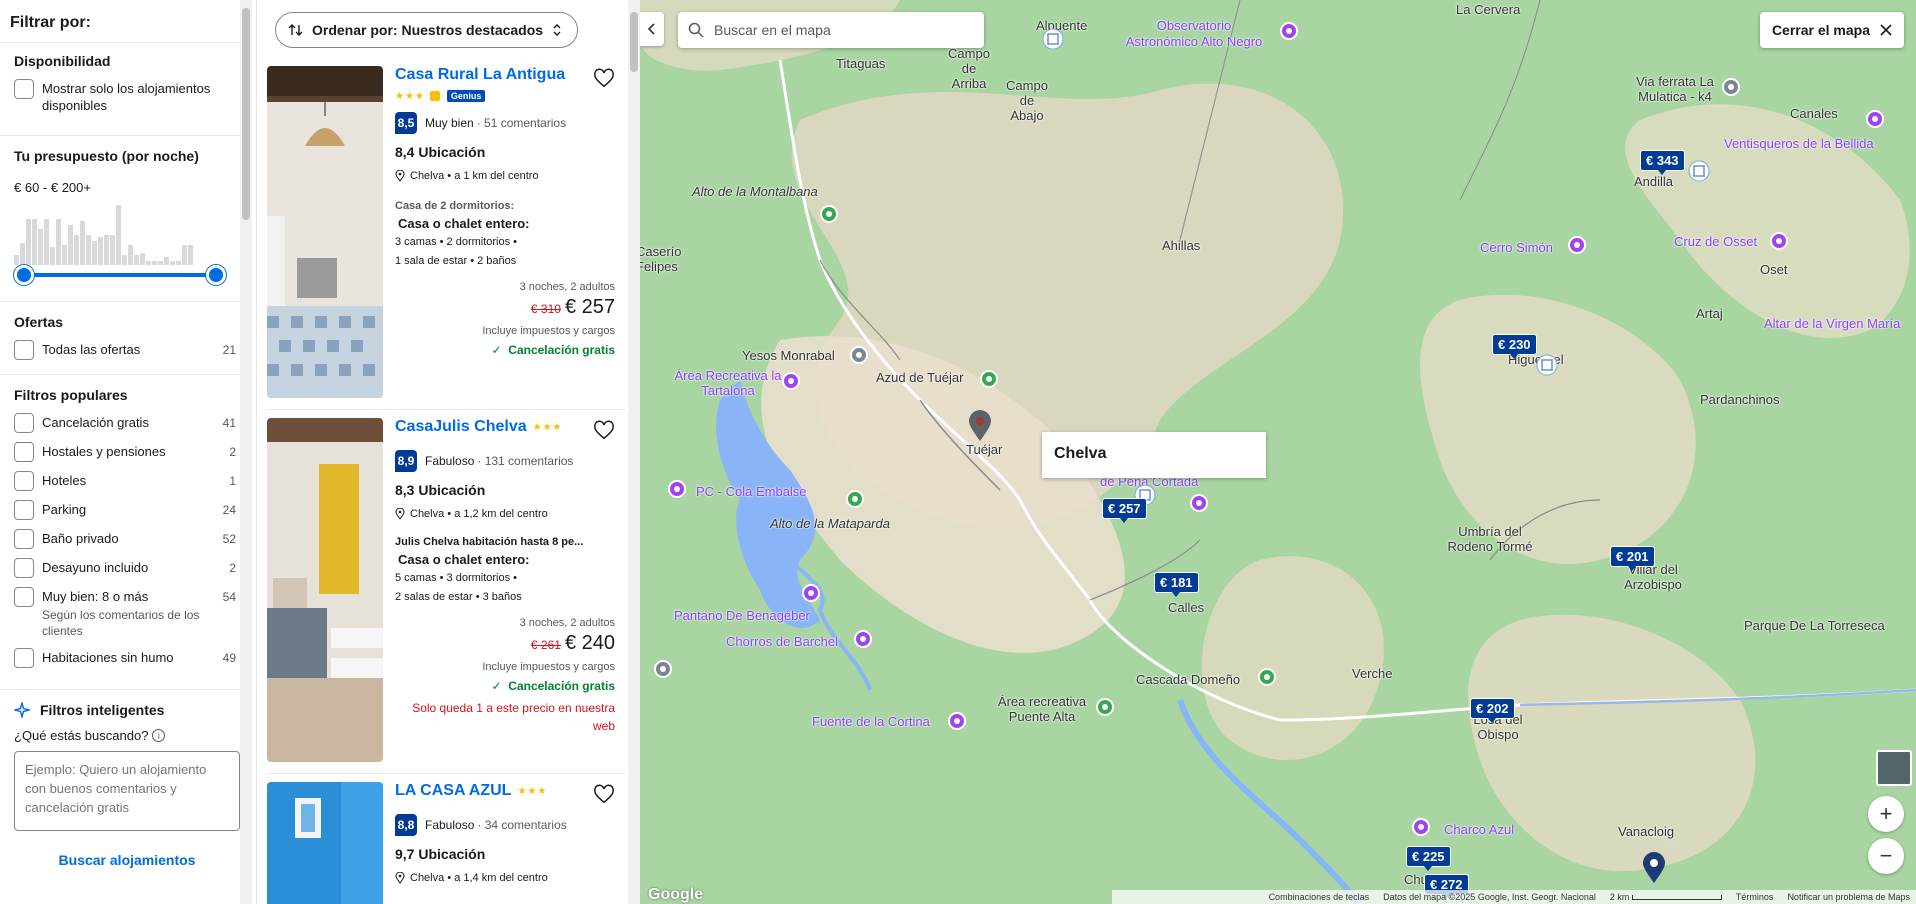 Image resolution: width=1916 pixels, height=904 pixels. Describe the element at coordinates (159, 735) in the screenshot. I see `info-icon: i` at that location.